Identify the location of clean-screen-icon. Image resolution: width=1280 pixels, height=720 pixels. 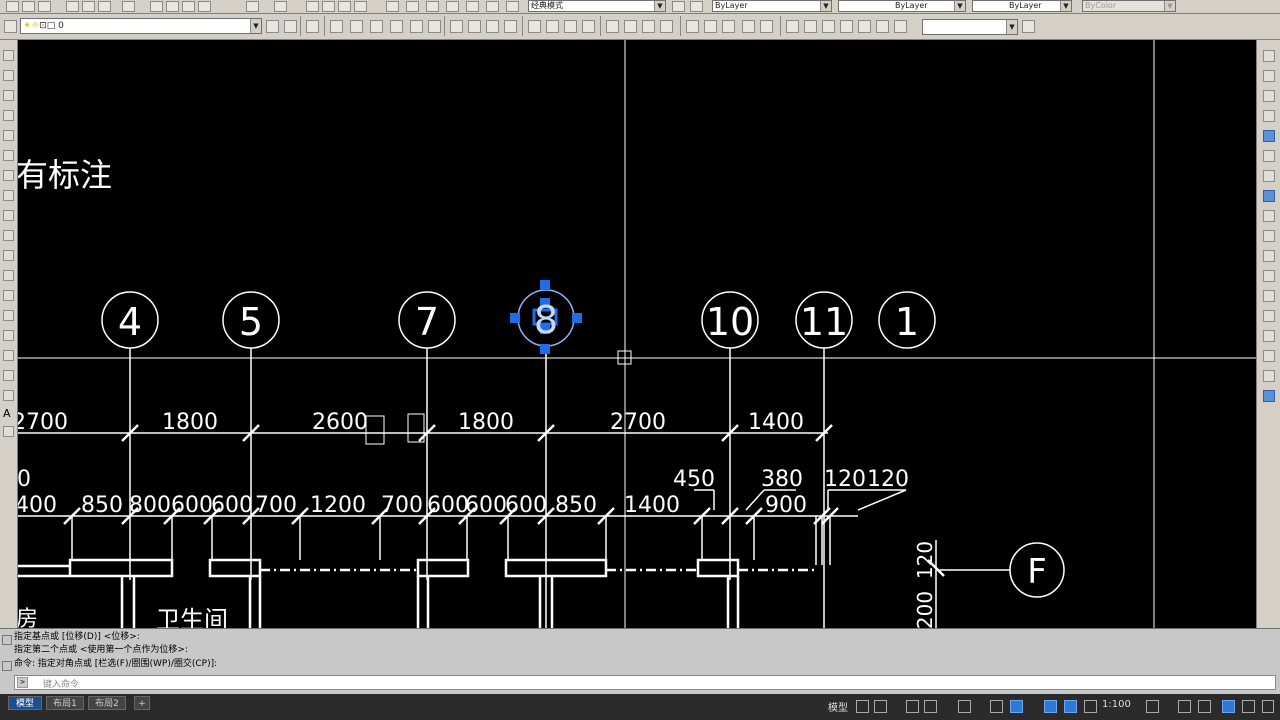
(1248, 706).